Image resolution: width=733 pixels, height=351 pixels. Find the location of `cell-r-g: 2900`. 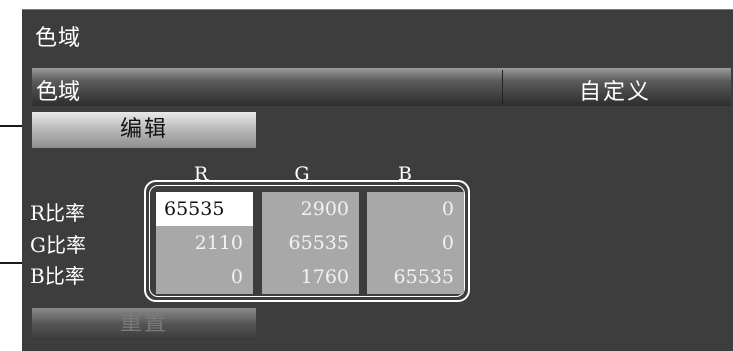

cell-r-g: 2900 is located at coordinates (310, 209).